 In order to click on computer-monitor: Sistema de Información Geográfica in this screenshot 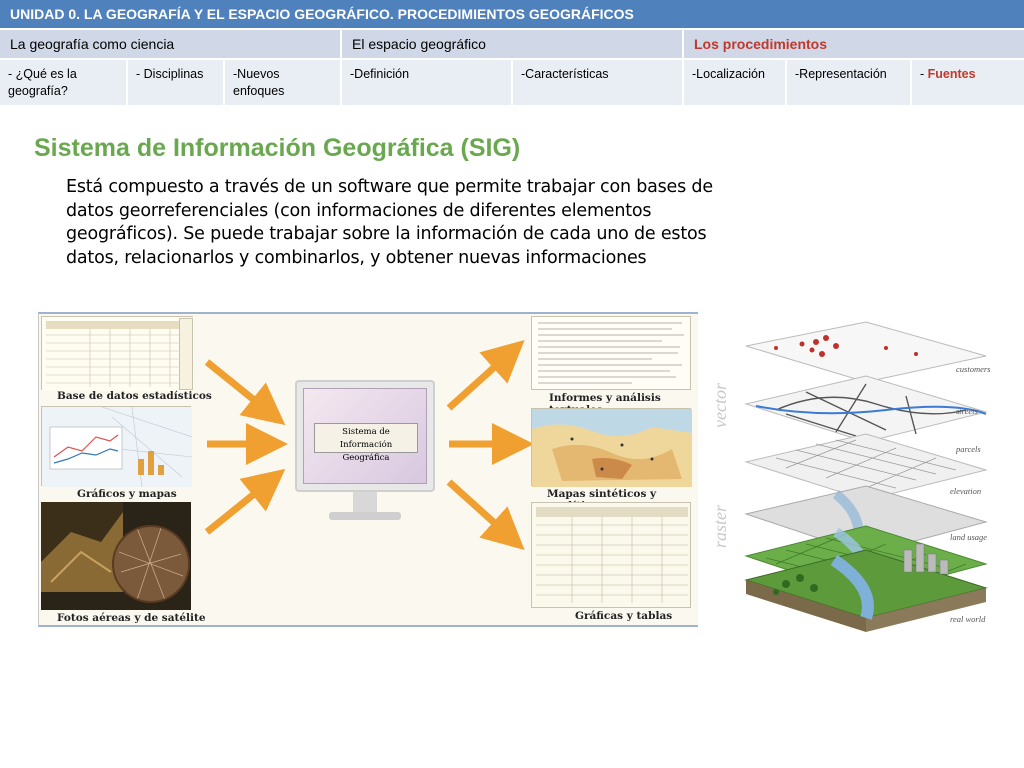, I will do `click(365, 460)`.